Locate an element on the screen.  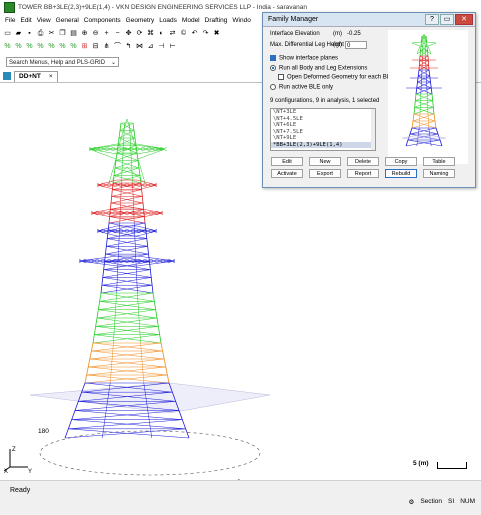
export-button: Export is located at coordinates (325, 173).